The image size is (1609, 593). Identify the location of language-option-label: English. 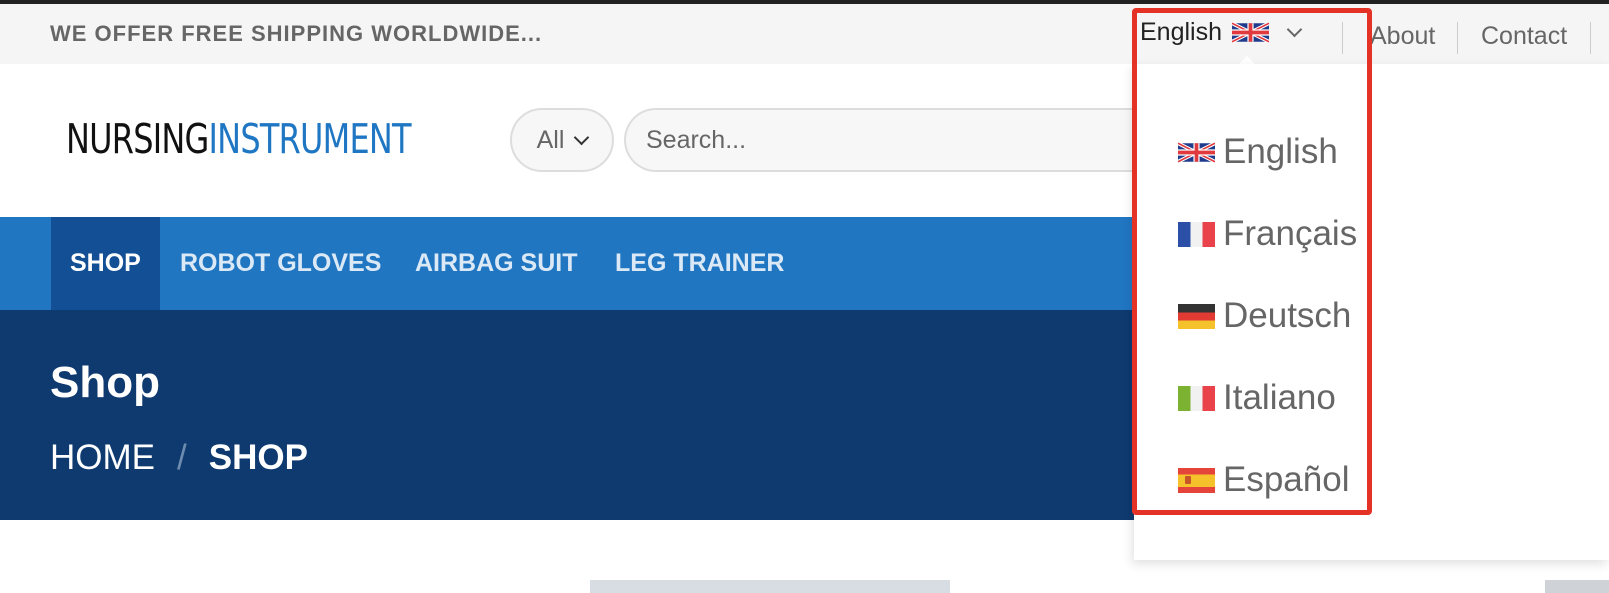
(1280, 151).